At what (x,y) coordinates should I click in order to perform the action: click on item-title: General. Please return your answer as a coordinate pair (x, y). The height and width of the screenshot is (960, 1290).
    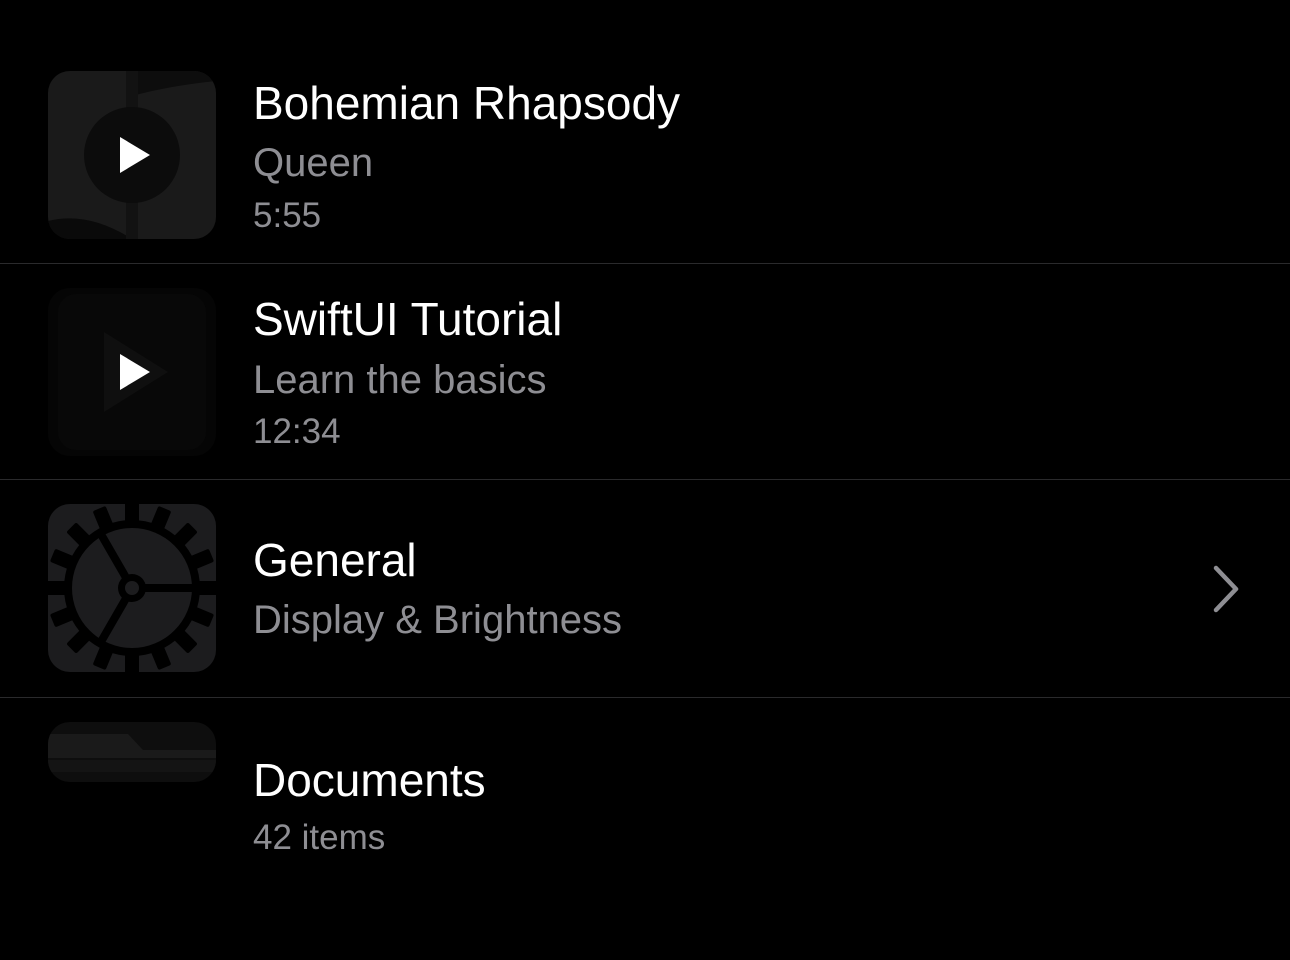
    Looking at the image, I should click on (335, 560).